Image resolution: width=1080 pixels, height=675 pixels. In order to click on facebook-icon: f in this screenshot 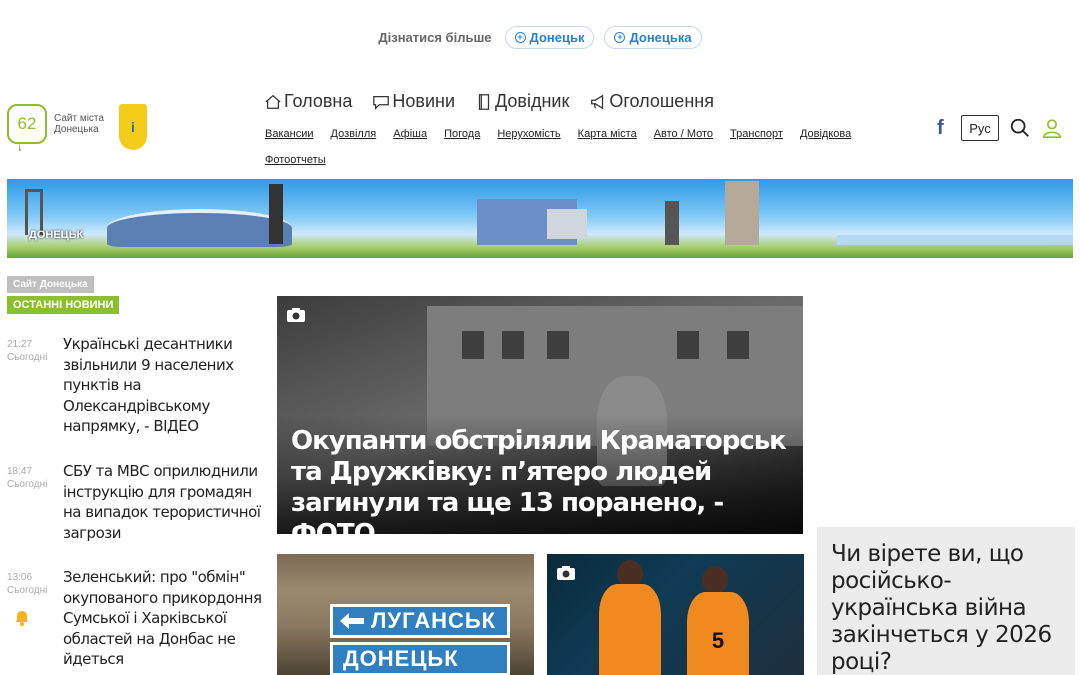, I will do `click(944, 128)`.